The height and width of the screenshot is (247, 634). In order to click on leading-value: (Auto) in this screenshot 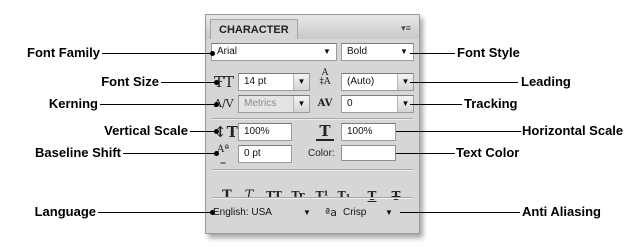, I will do `click(361, 81)`.